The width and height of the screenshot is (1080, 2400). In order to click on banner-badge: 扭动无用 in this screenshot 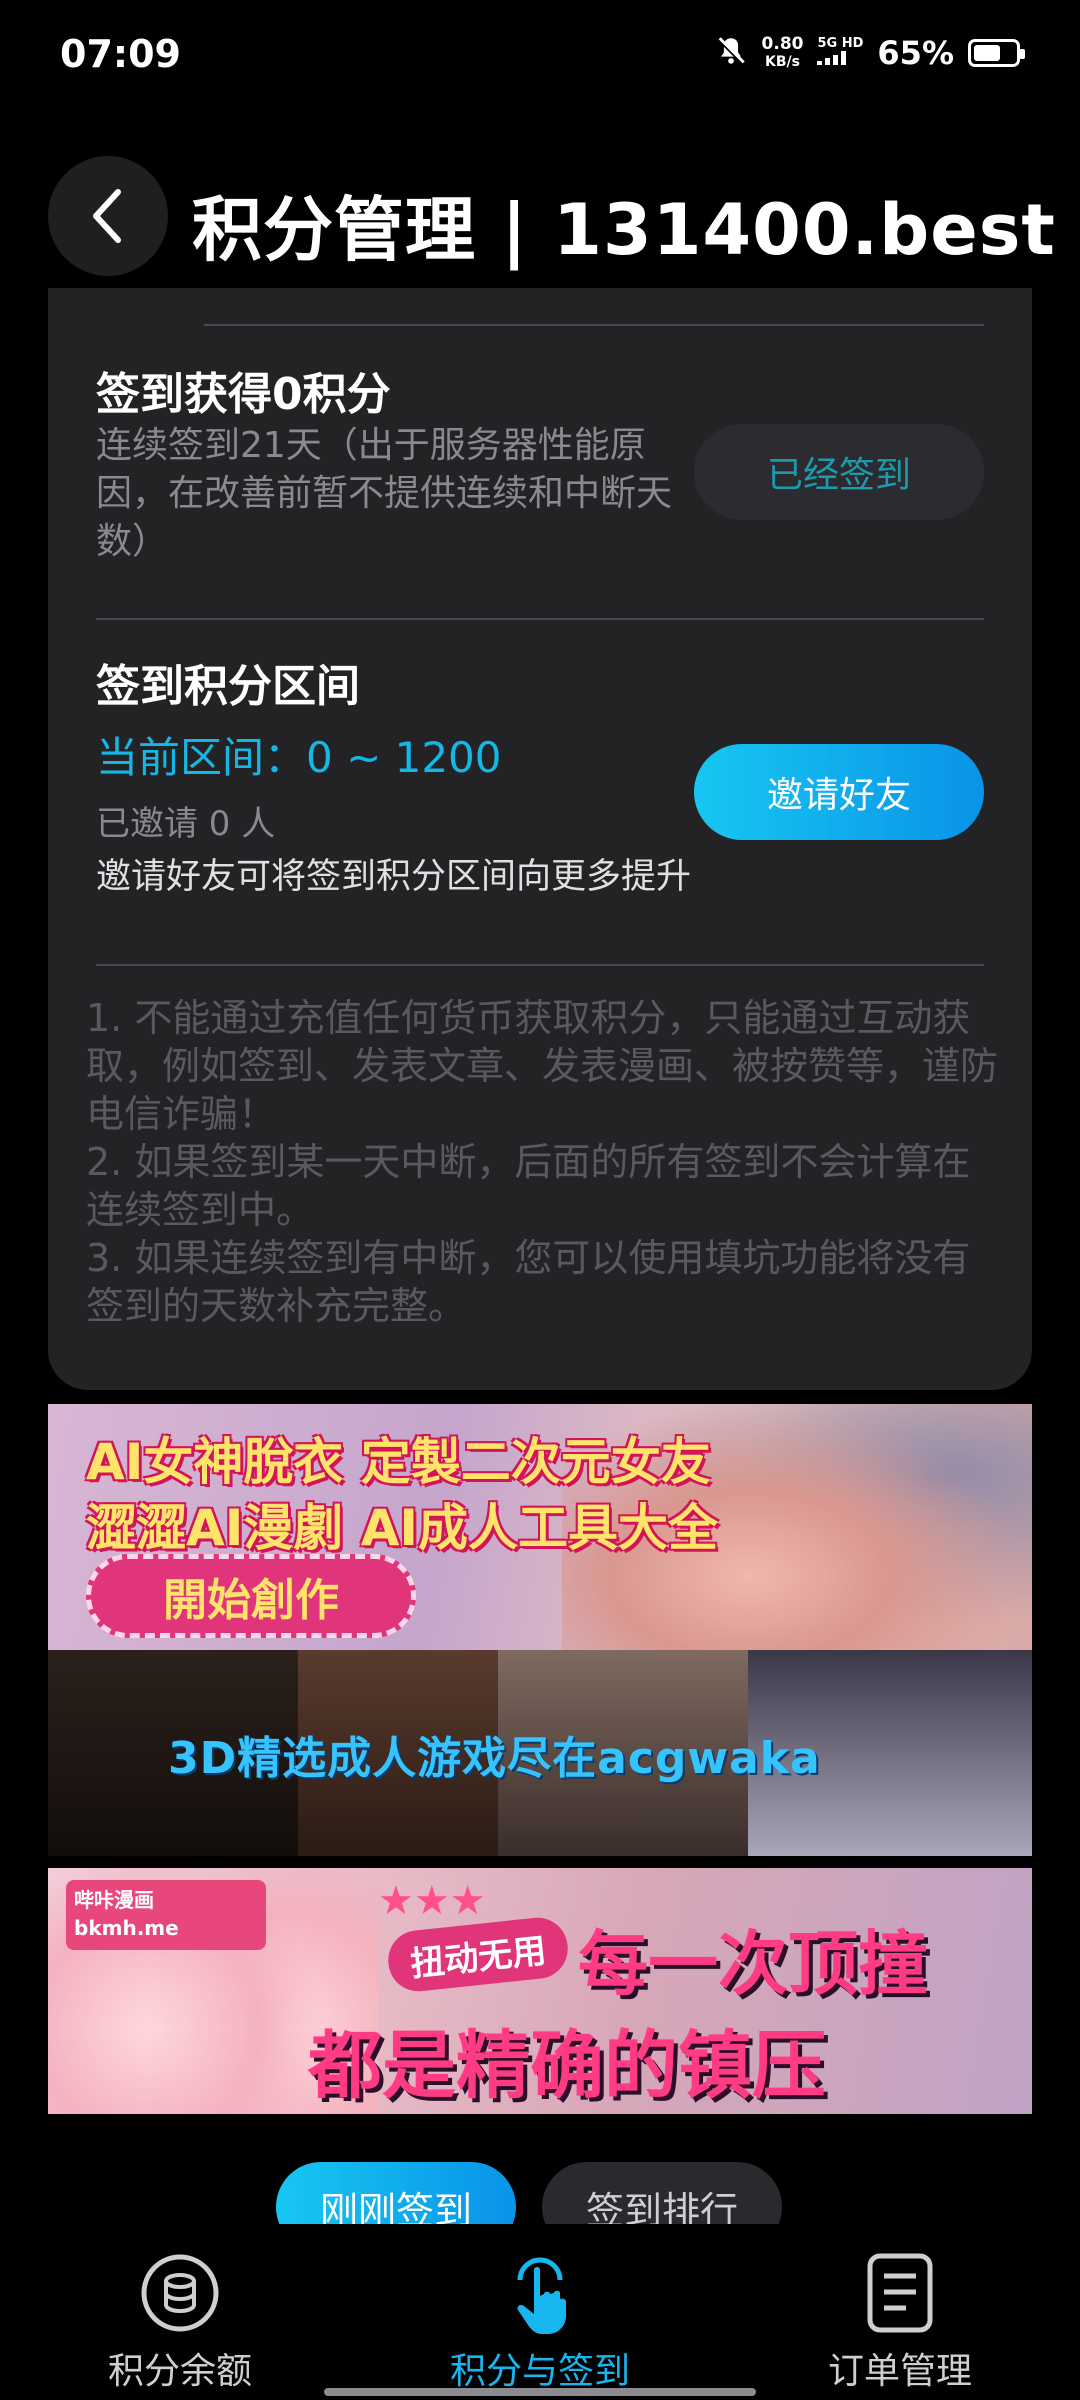, I will do `click(478, 1954)`.